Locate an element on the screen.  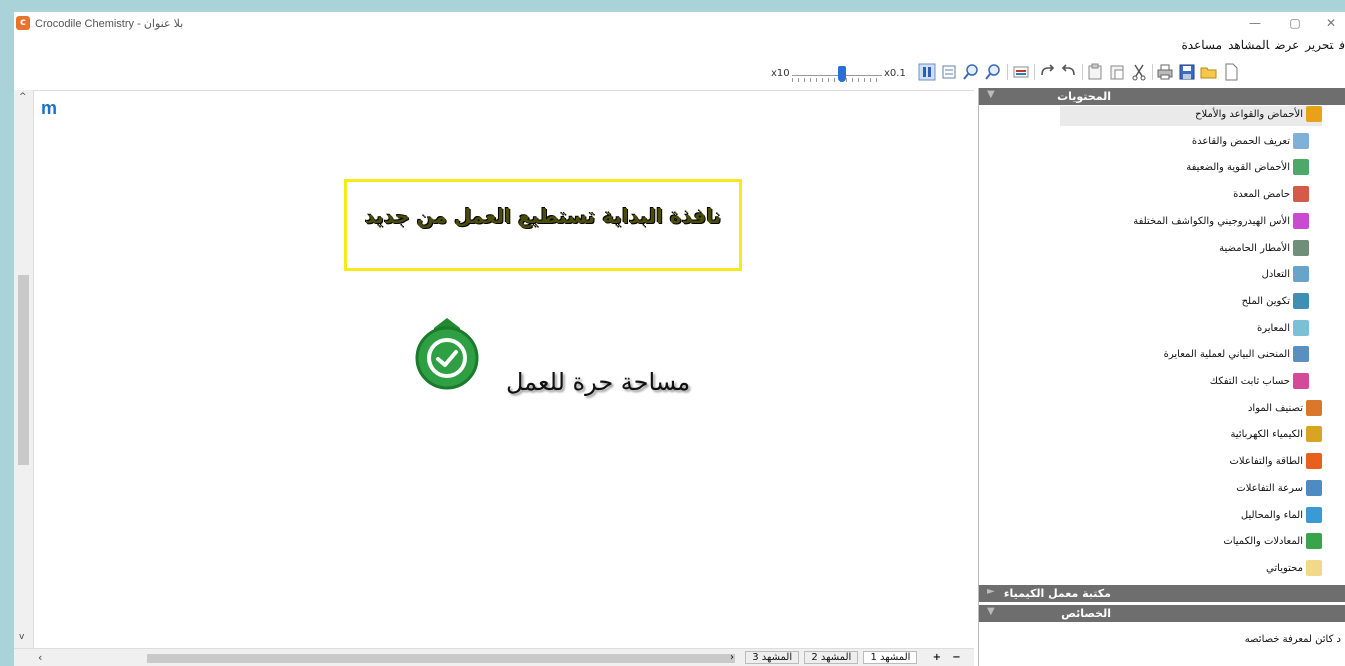
tree-item: الأمطار الحامضية is located at coordinates (1264, 249).